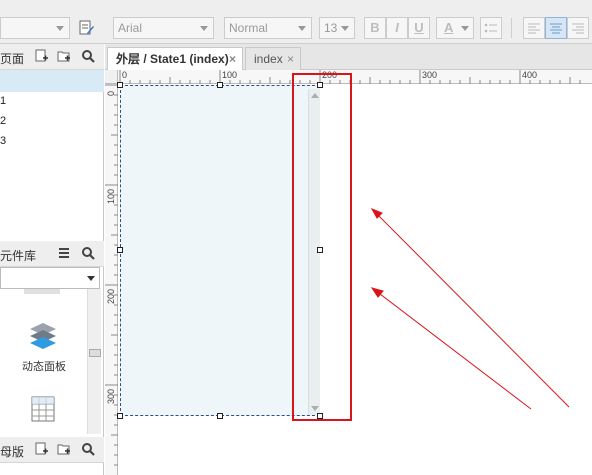 This screenshot has height=475, width=592. I want to click on align-right-icon, so click(578, 28).